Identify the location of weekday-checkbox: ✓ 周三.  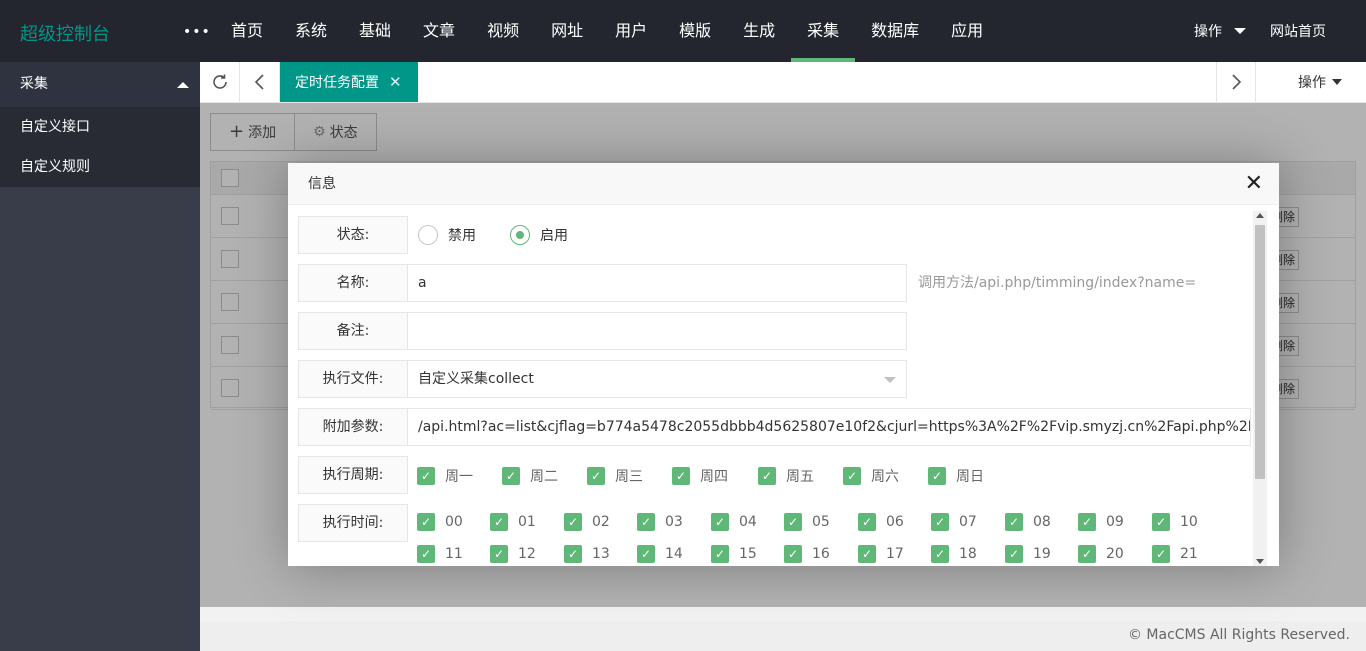
(615, 476).